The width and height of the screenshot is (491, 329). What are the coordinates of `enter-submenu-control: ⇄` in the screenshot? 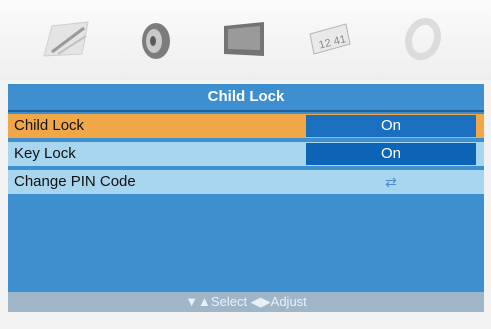 It's located at (391, 182).